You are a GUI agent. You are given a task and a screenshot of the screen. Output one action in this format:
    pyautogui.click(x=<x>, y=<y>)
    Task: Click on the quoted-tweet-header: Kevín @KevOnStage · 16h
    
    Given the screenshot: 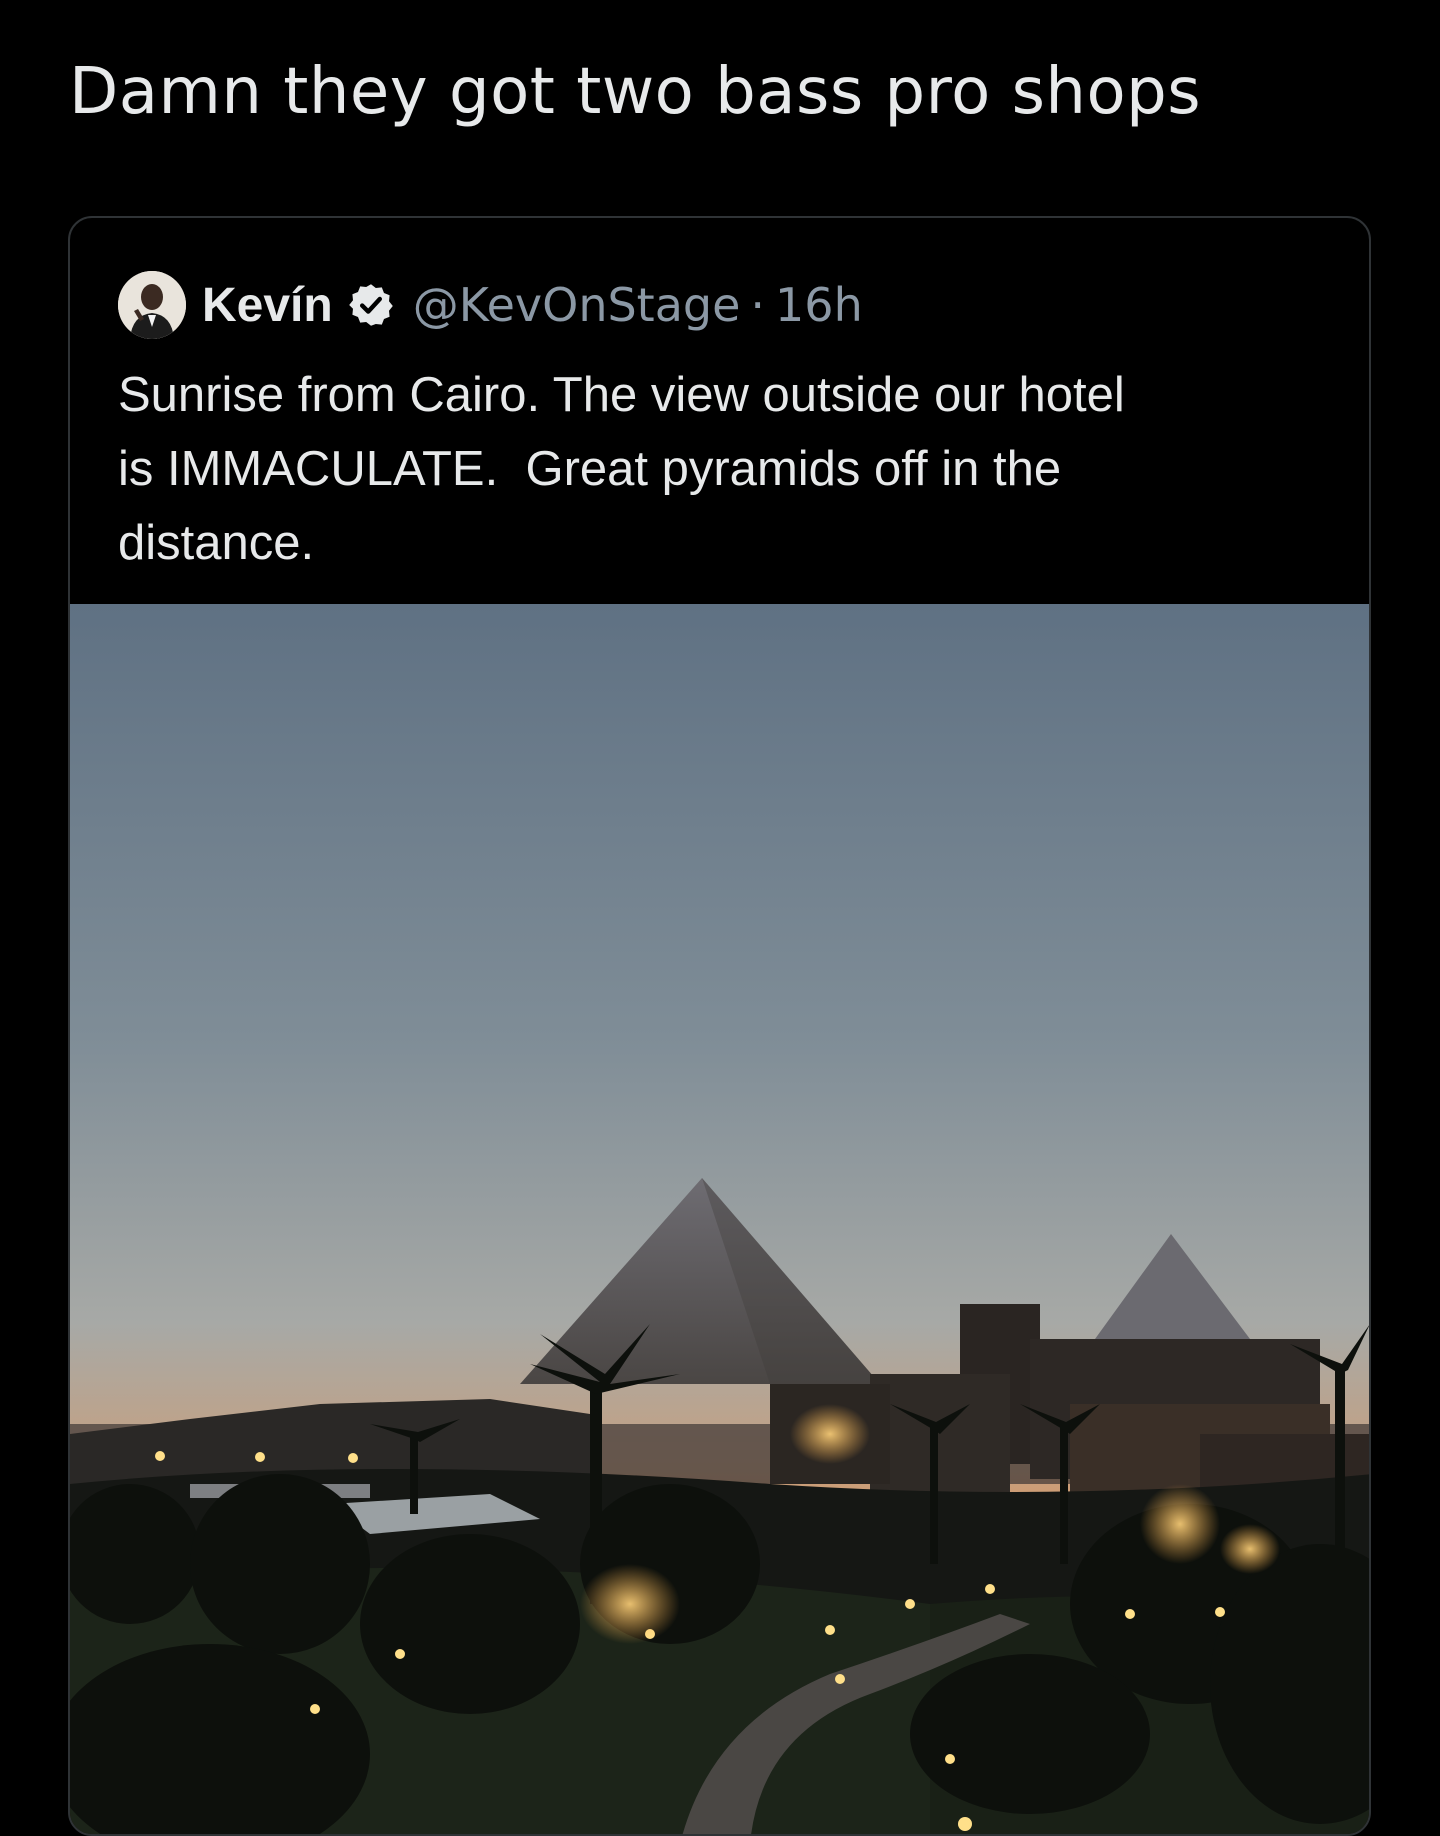 What is the action you would take?
    pyautogui.click(x=490, y=305)
    